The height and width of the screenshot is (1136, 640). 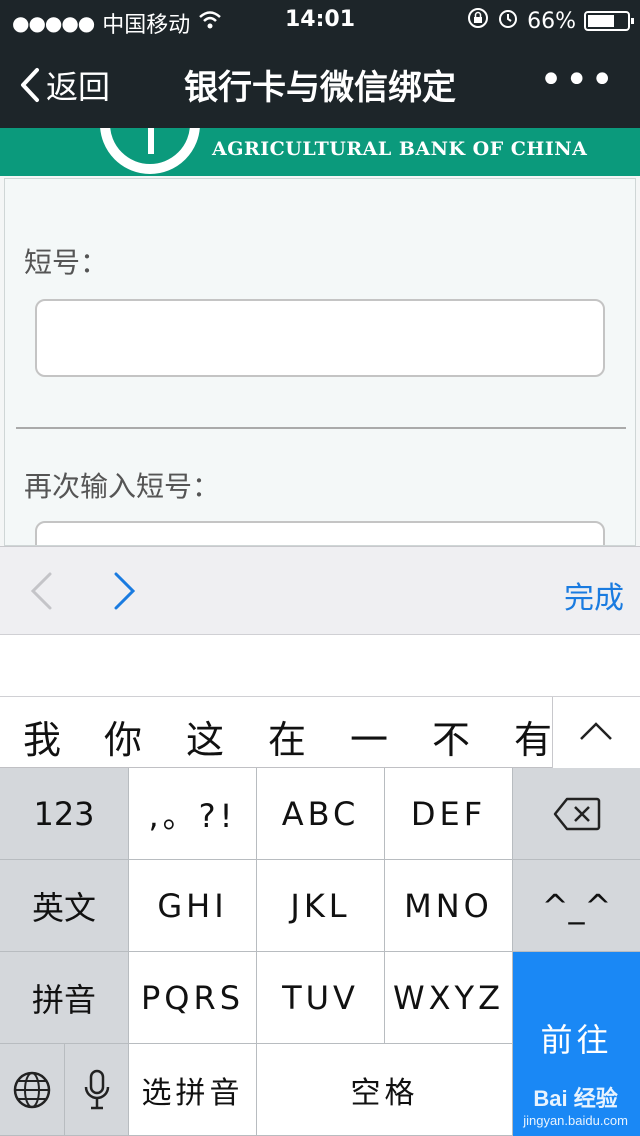 I want to click on watermark-logo: Bai 经验, so click(x=575, y=1098).